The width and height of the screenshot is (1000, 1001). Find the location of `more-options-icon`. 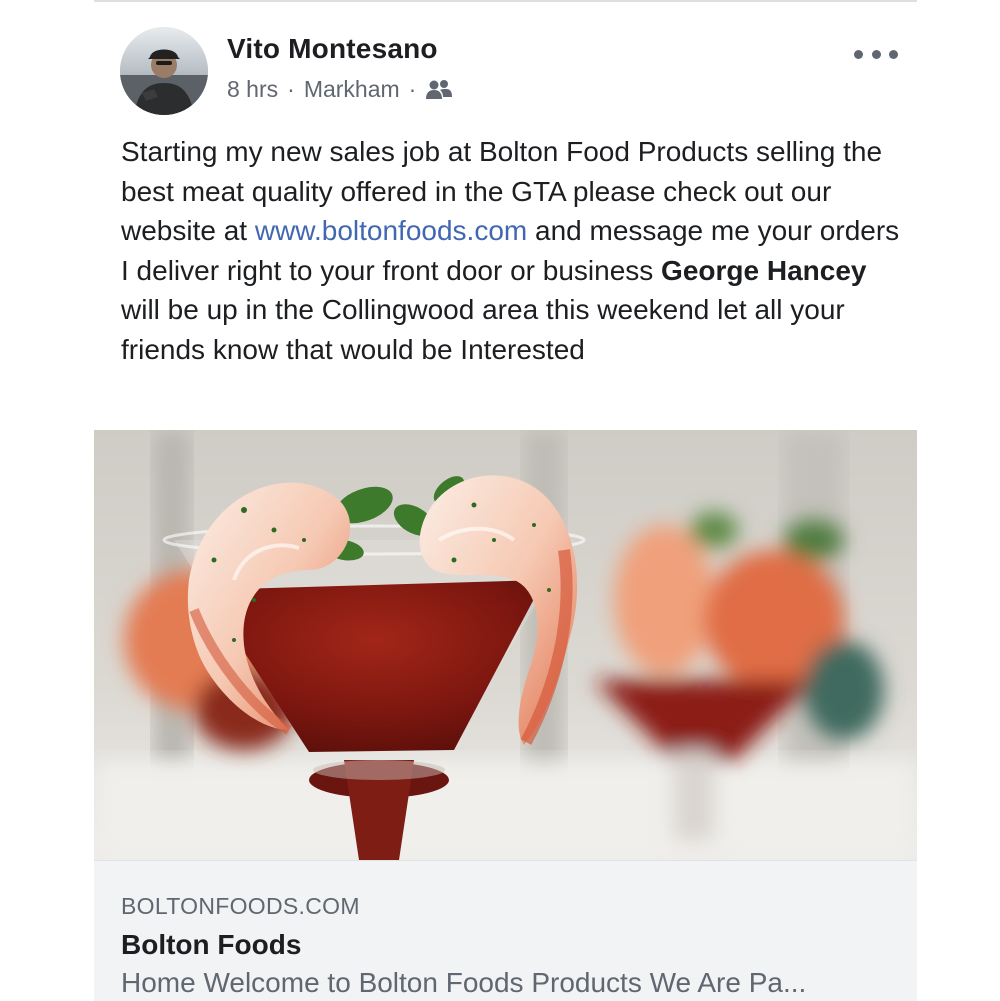

more-options-icon is located at coordinates (876, 54).